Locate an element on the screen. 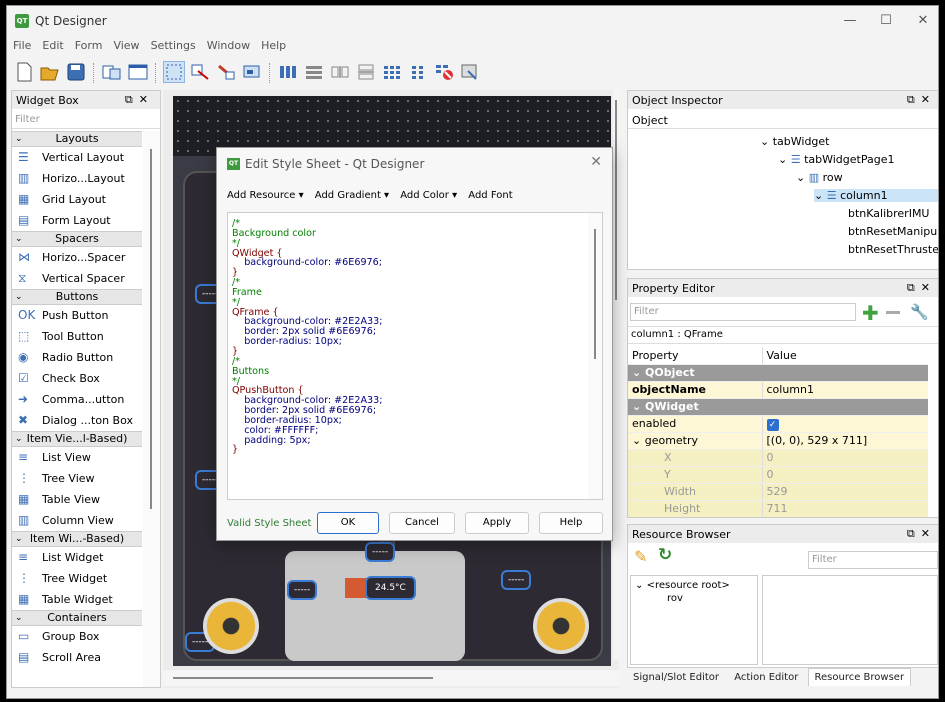 Image resolution: width=945 pixels, height=702 pixels. widget-item: OK Push Button is located at coordinates (77, 315).